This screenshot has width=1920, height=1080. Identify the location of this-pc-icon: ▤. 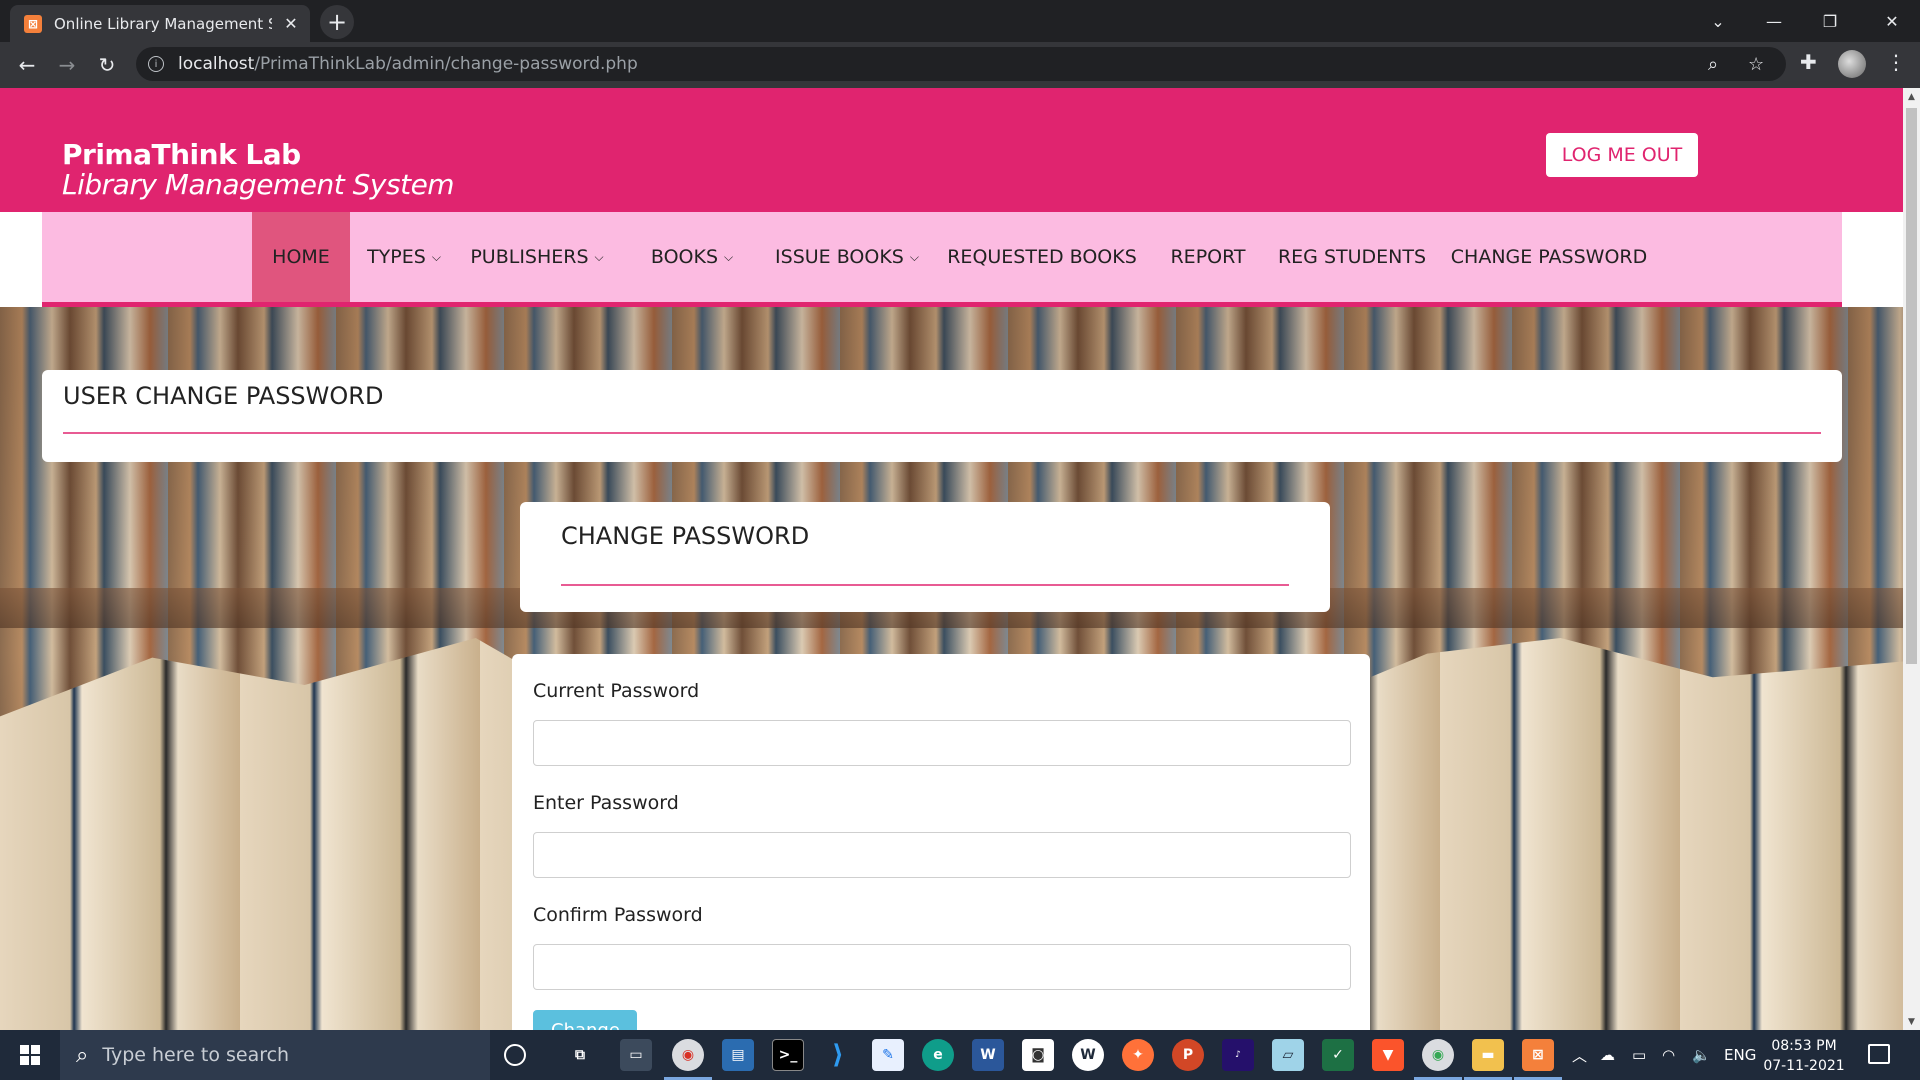
(738, 1055).